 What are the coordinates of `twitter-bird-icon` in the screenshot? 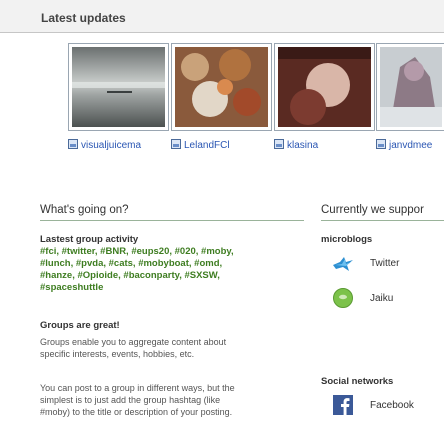 It's located at (343, 264).